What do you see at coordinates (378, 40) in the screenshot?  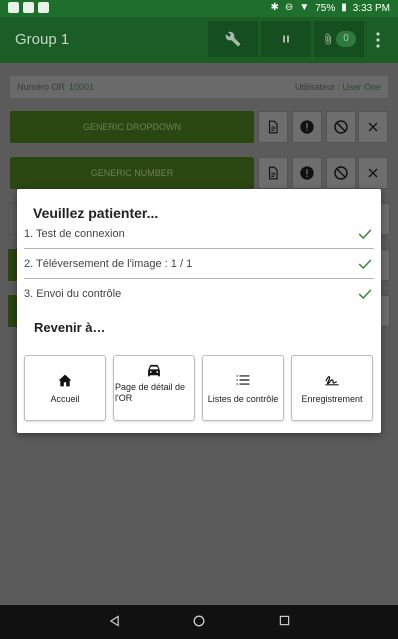 I see `more-vert-icon` at bounding box center [378, 40].